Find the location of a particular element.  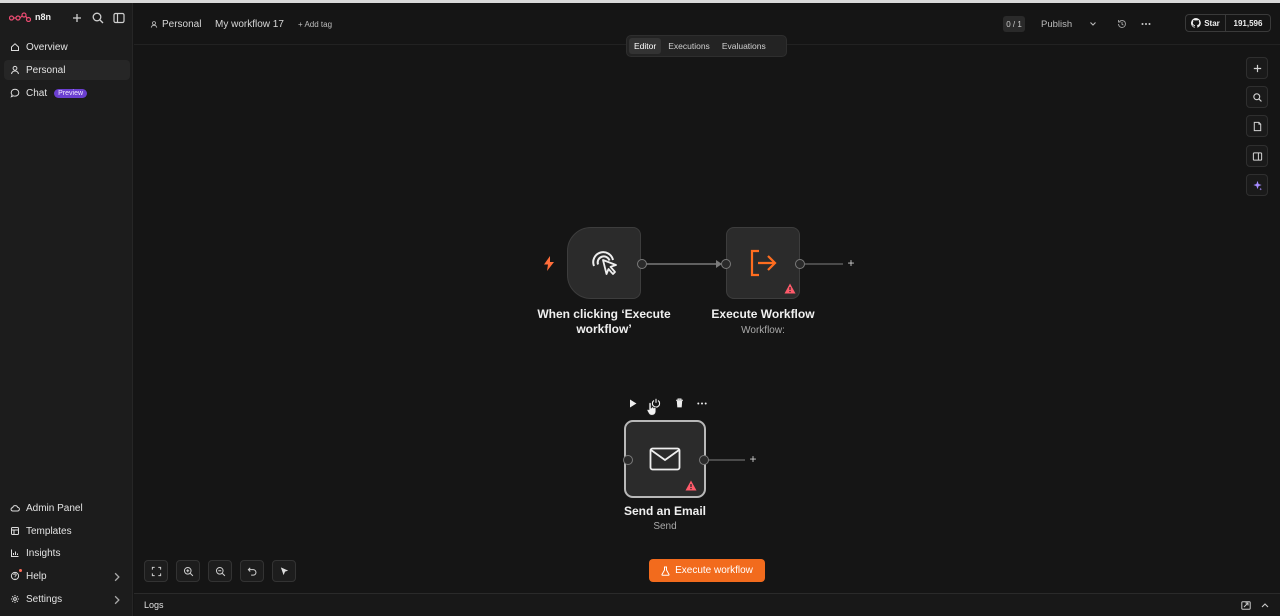

sidebar-item-label: Overview is located at coordinates (47, 47).